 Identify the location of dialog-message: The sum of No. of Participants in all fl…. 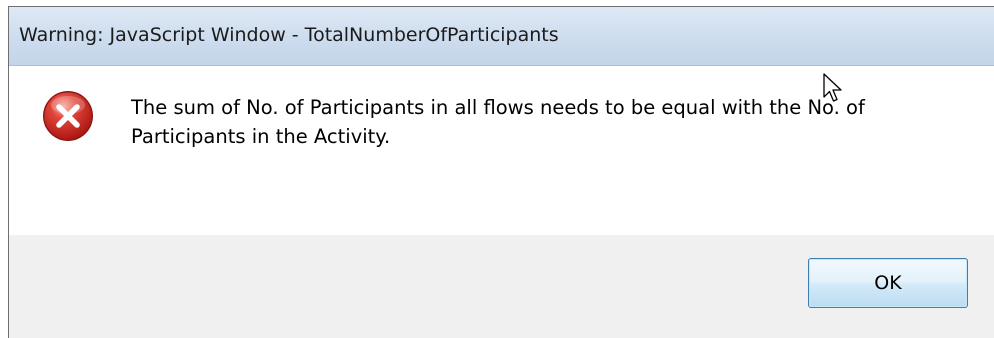
(498, 122).